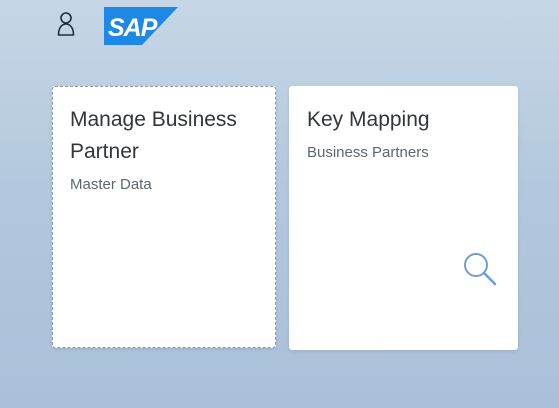 The width and height of the screenshot is (559, 408). Describe the element at coordinates (368, 152) in the screenshot. I see `tile-subtitle: Business Partners` at that location.